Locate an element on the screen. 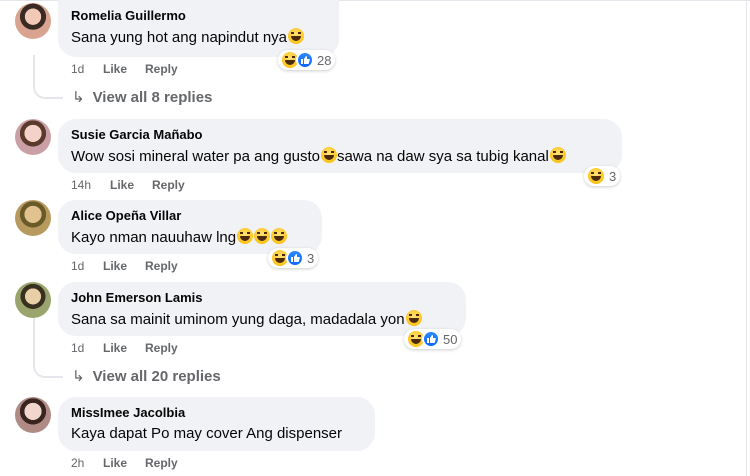 The width and height of the screenshot is (750, 476). comment-author: Alice Opeña Villar is located at coordinates (126, 215).